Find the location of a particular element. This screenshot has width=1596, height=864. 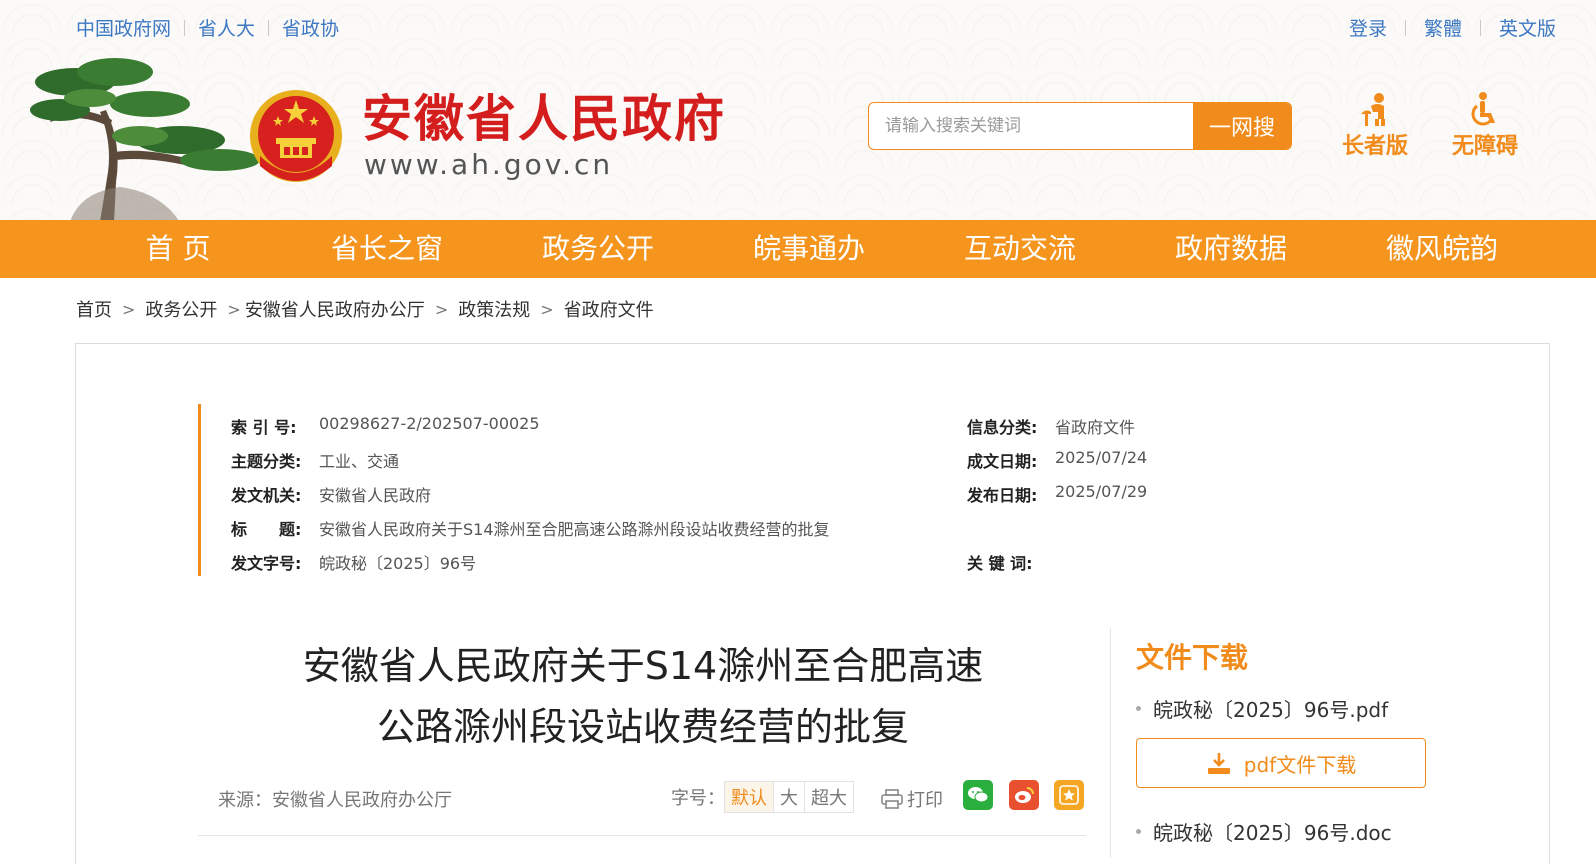

nav-home: 首 页 is located at coordinates (178, 249).